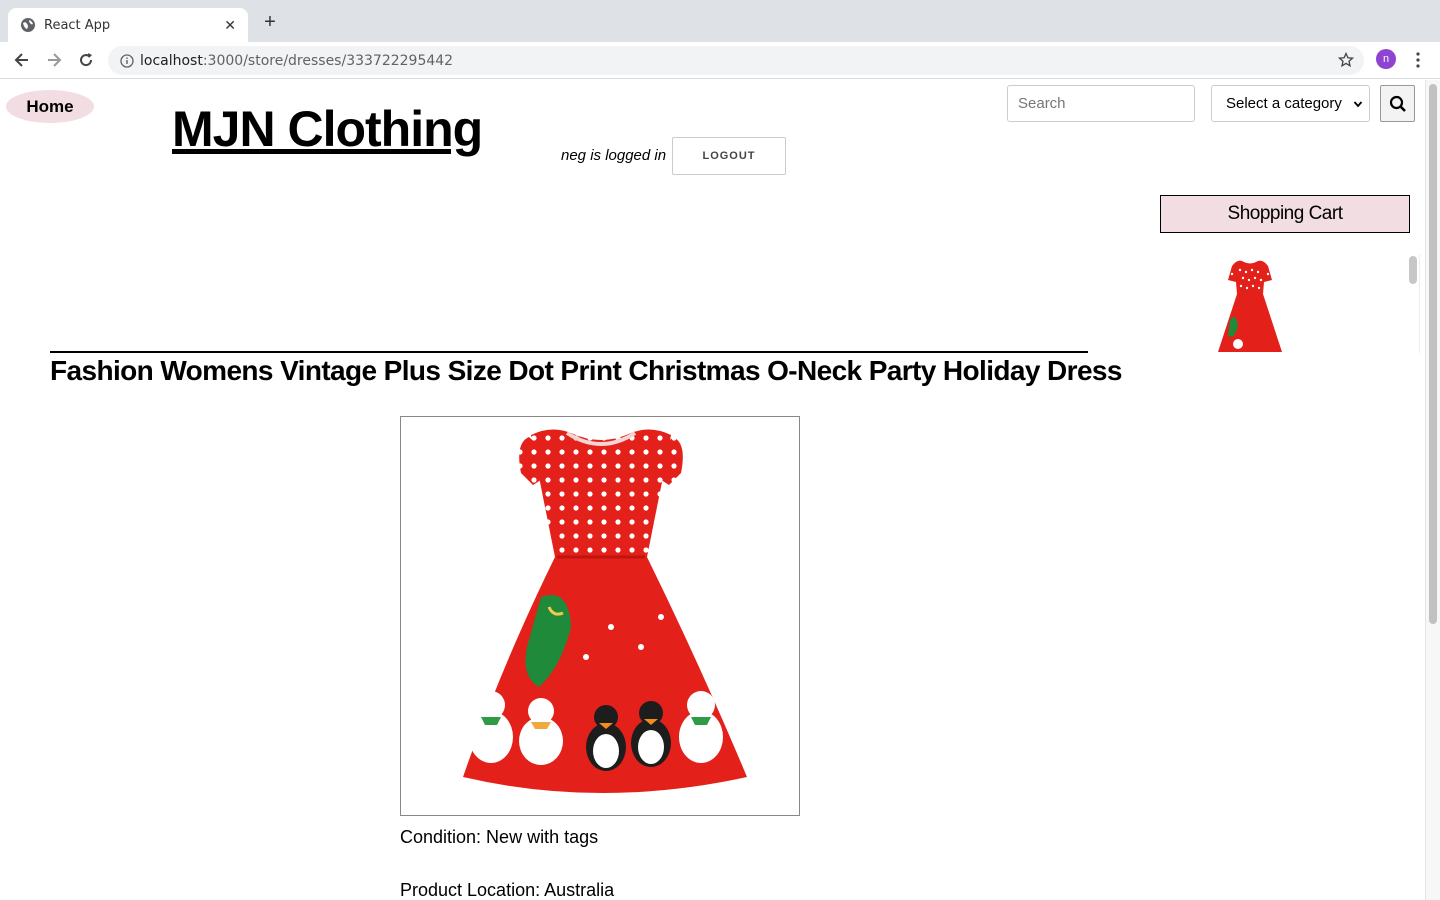  I want to click on search-icon, so click(1397, 103).